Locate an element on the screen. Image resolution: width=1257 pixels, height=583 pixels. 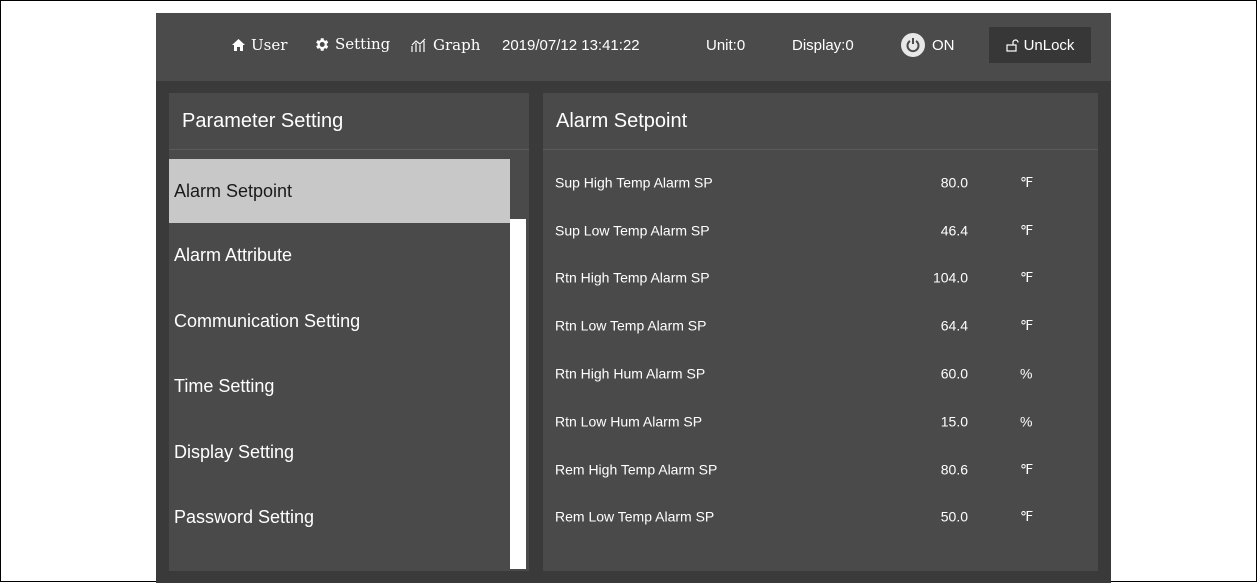
setpoint-name: Sup High Temp Alarm SP is located at coordinates (634, 182).